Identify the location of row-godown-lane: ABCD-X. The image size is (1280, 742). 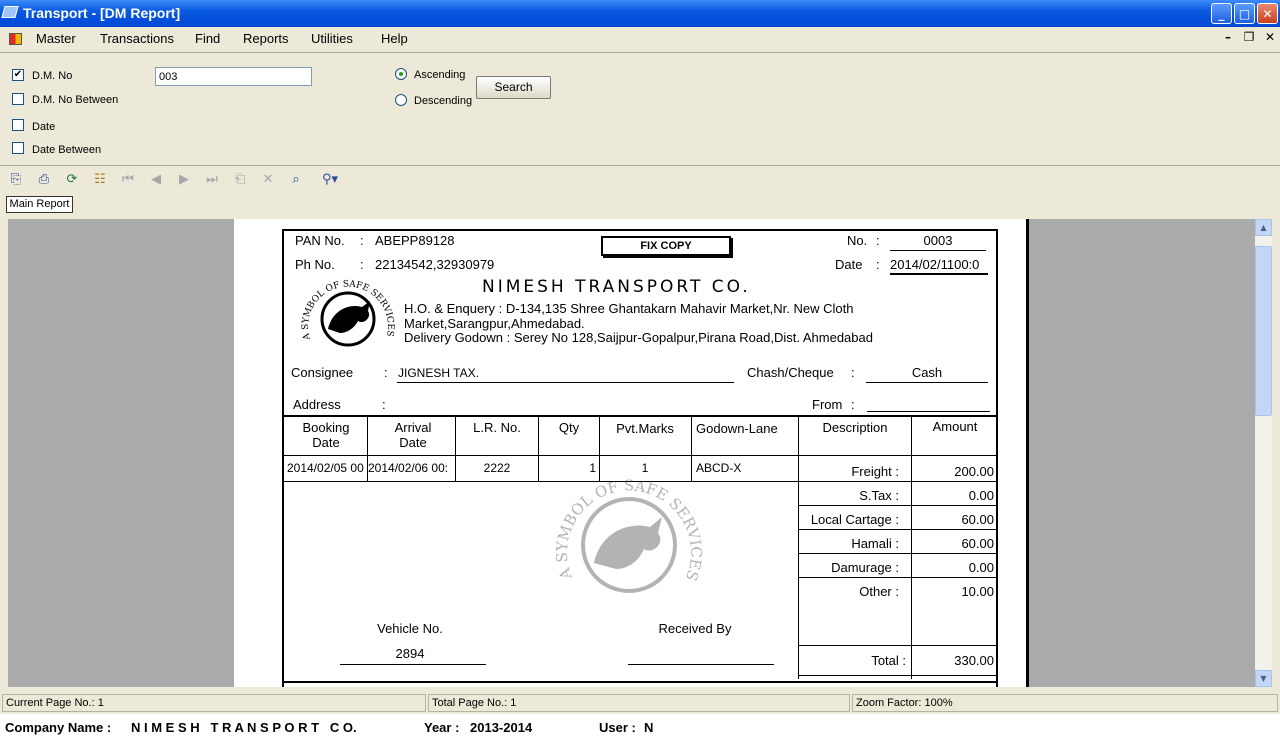
(719, 468).